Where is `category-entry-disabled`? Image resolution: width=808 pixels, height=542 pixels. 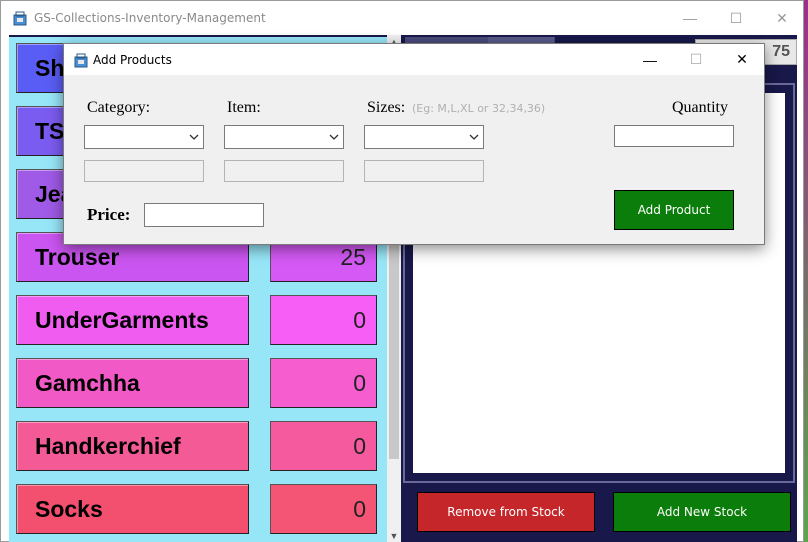 category-entry-disabled is located at coordinates (144, 171).